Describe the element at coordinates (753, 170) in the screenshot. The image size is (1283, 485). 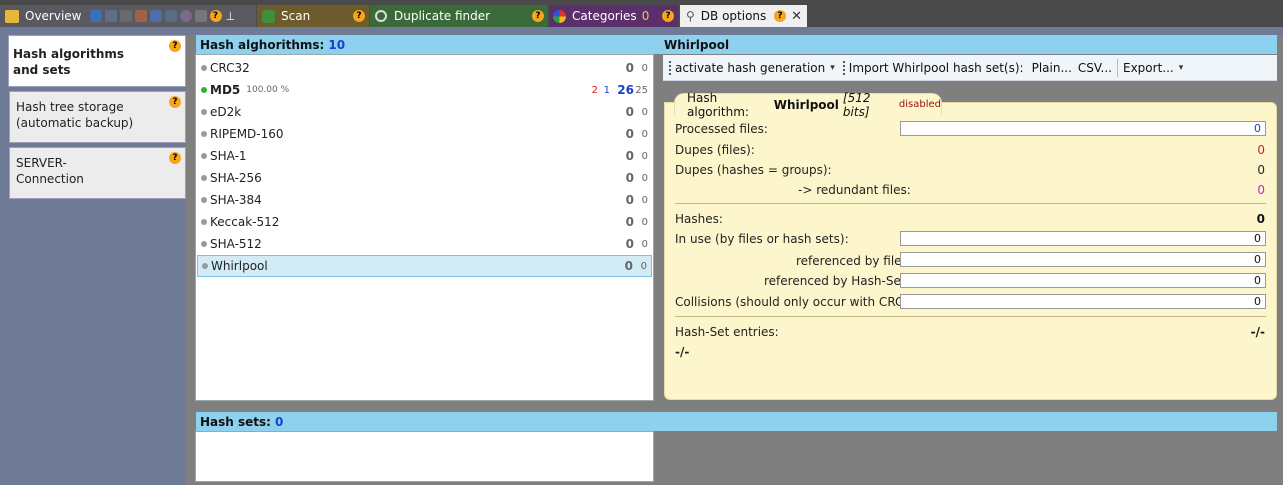
I see `dupes-groups-label: Dupes (hashes = groups):` at that location.